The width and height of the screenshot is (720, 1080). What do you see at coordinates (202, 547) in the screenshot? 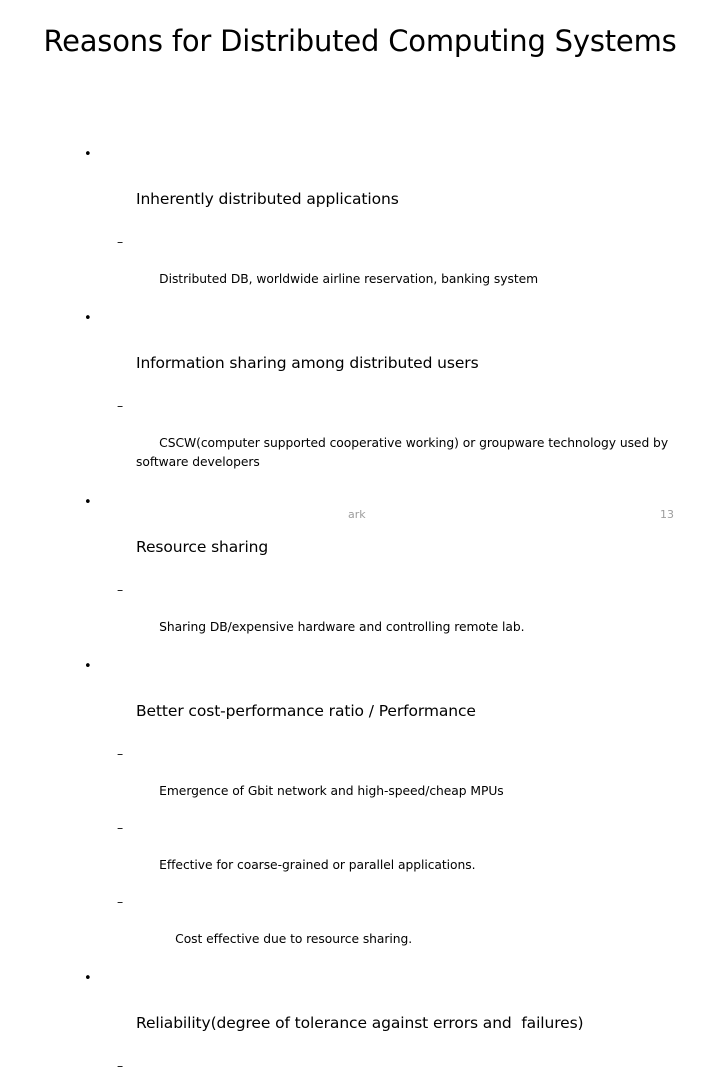
I see `list-item-label: Resource sharing` at bounding box center [202, 547].